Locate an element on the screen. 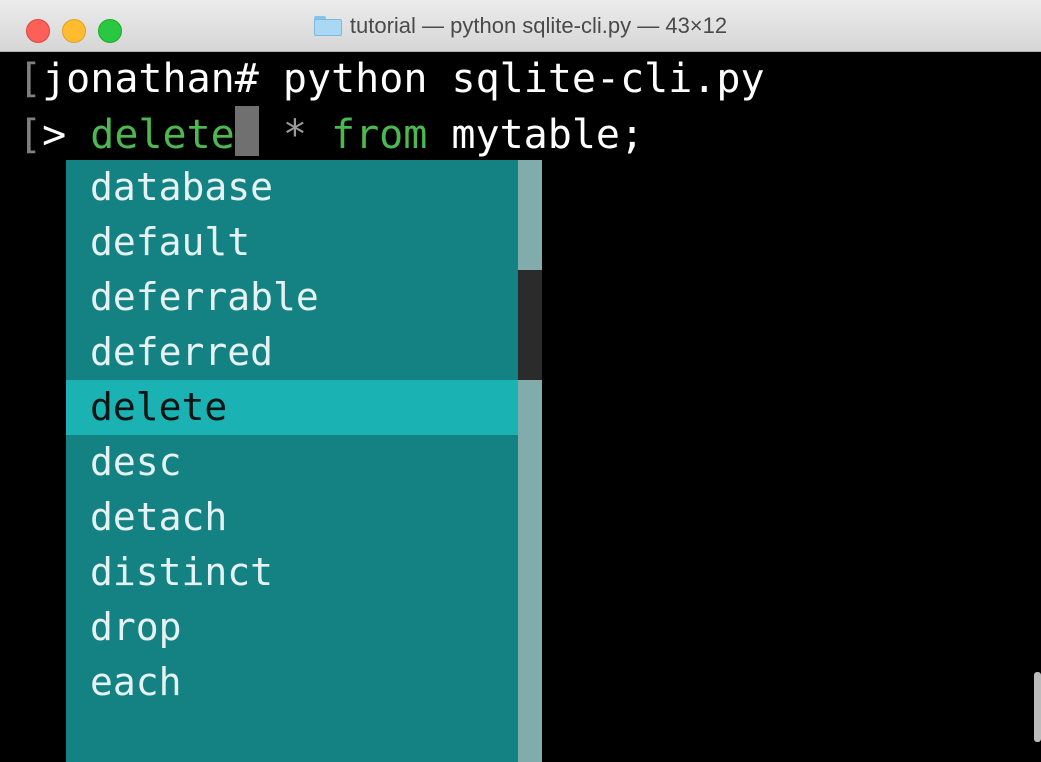  title-bar: tutorial — python sqlite-cli.py — 43×12 is located at coordinates (520, 26).